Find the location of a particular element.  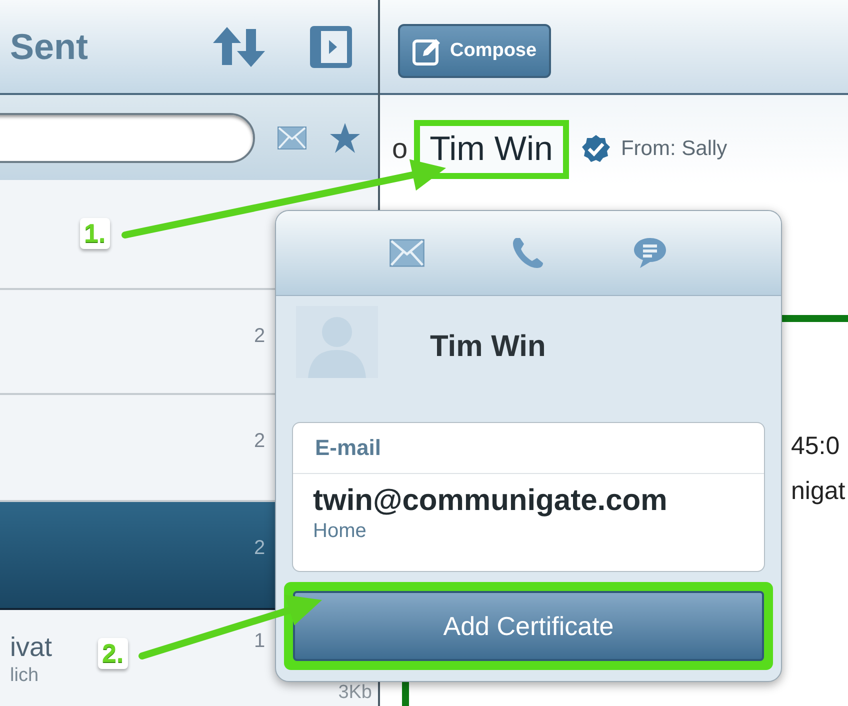

step-label: 2. is located at coordinates (113, 653).